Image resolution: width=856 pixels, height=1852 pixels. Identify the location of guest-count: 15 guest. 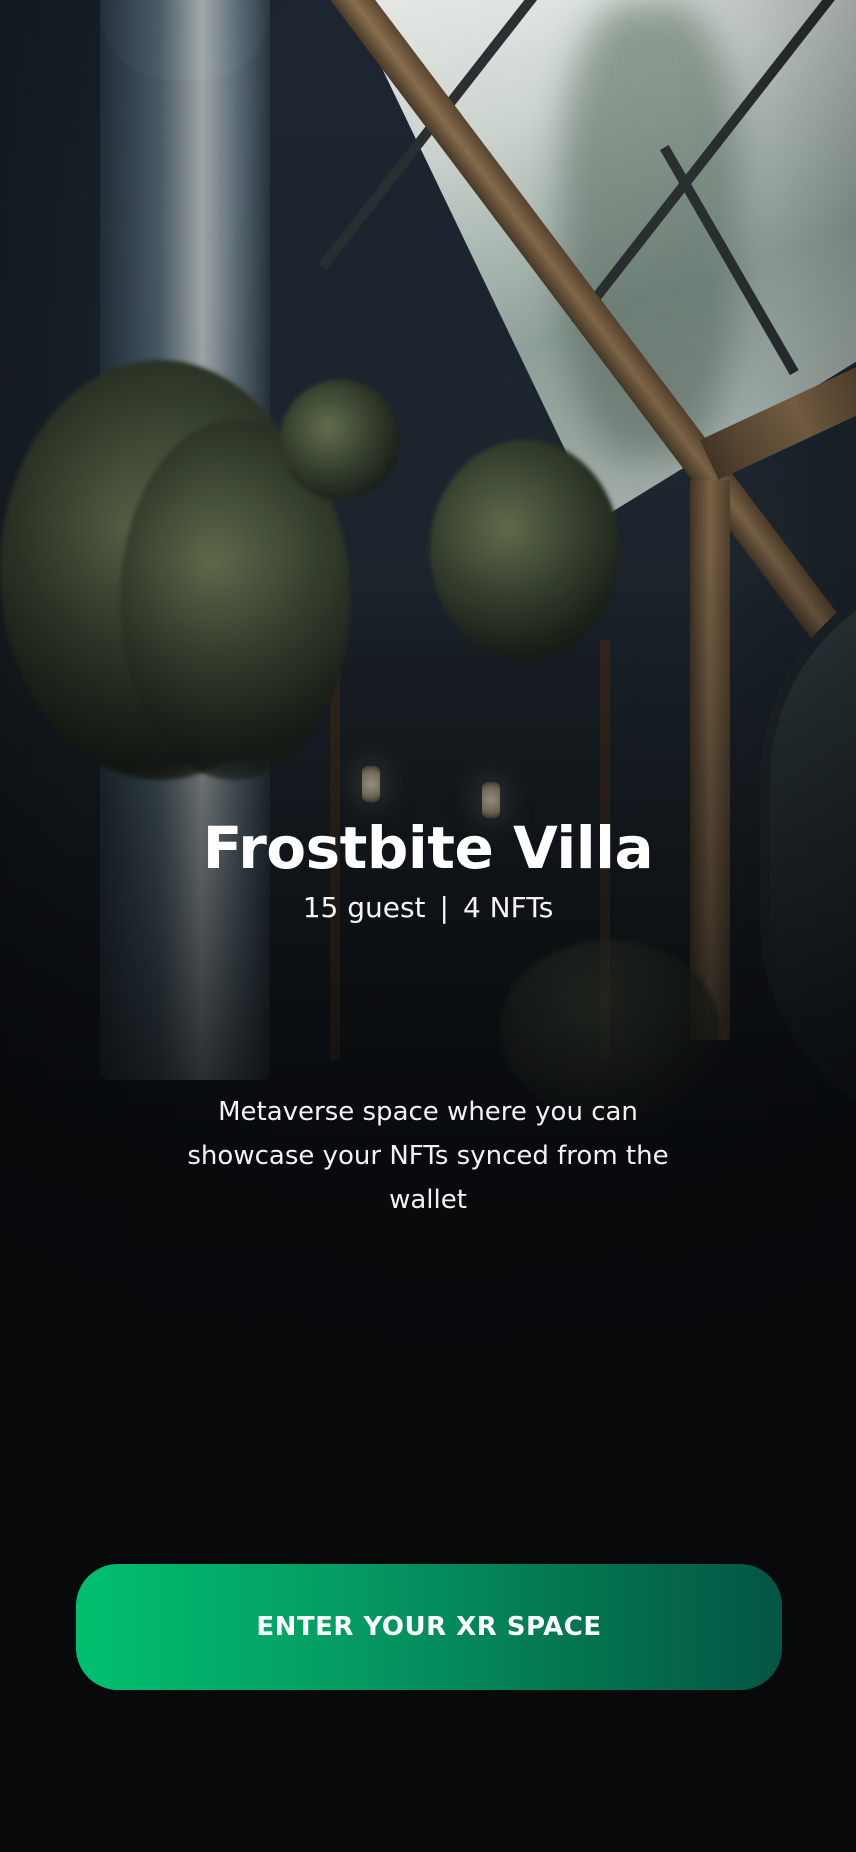
(364, 907).